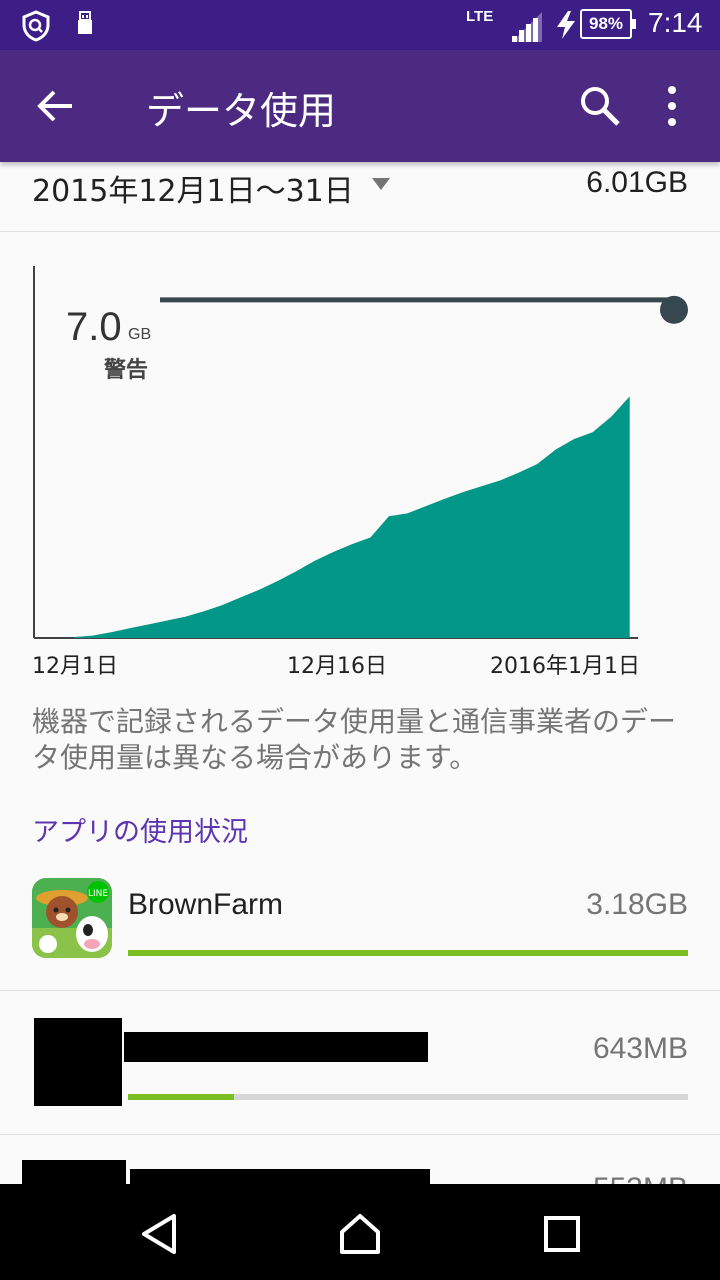  Describe the element at coordinates (140, 334) in the screenshot. I see `warning-unit: GB` at that location.